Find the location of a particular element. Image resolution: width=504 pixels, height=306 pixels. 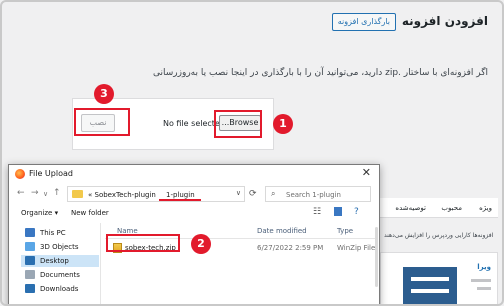

nav-item-3d-objects: 3D Objects is located at coordinates (60, 247).